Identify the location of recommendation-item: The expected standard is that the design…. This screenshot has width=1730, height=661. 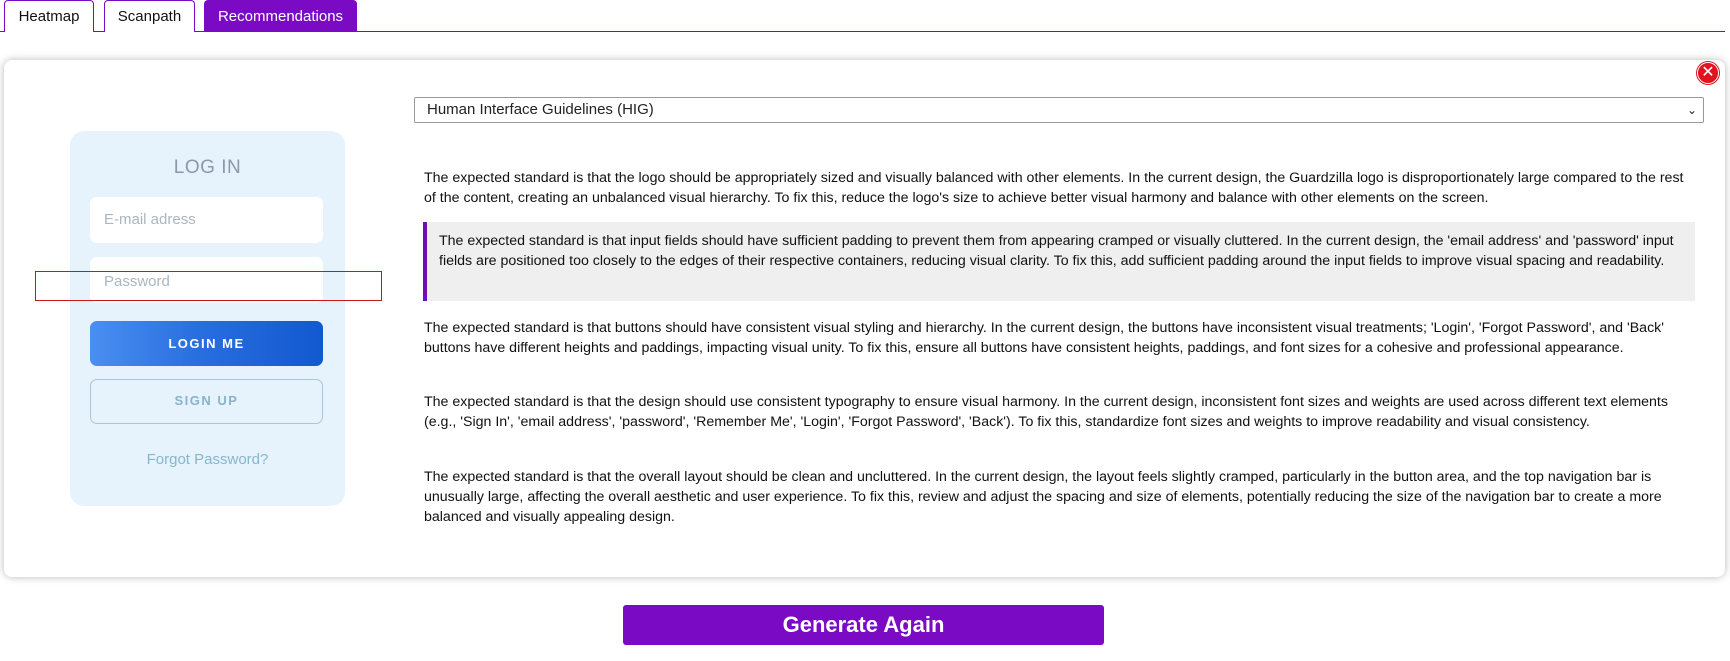
(1046, 412).